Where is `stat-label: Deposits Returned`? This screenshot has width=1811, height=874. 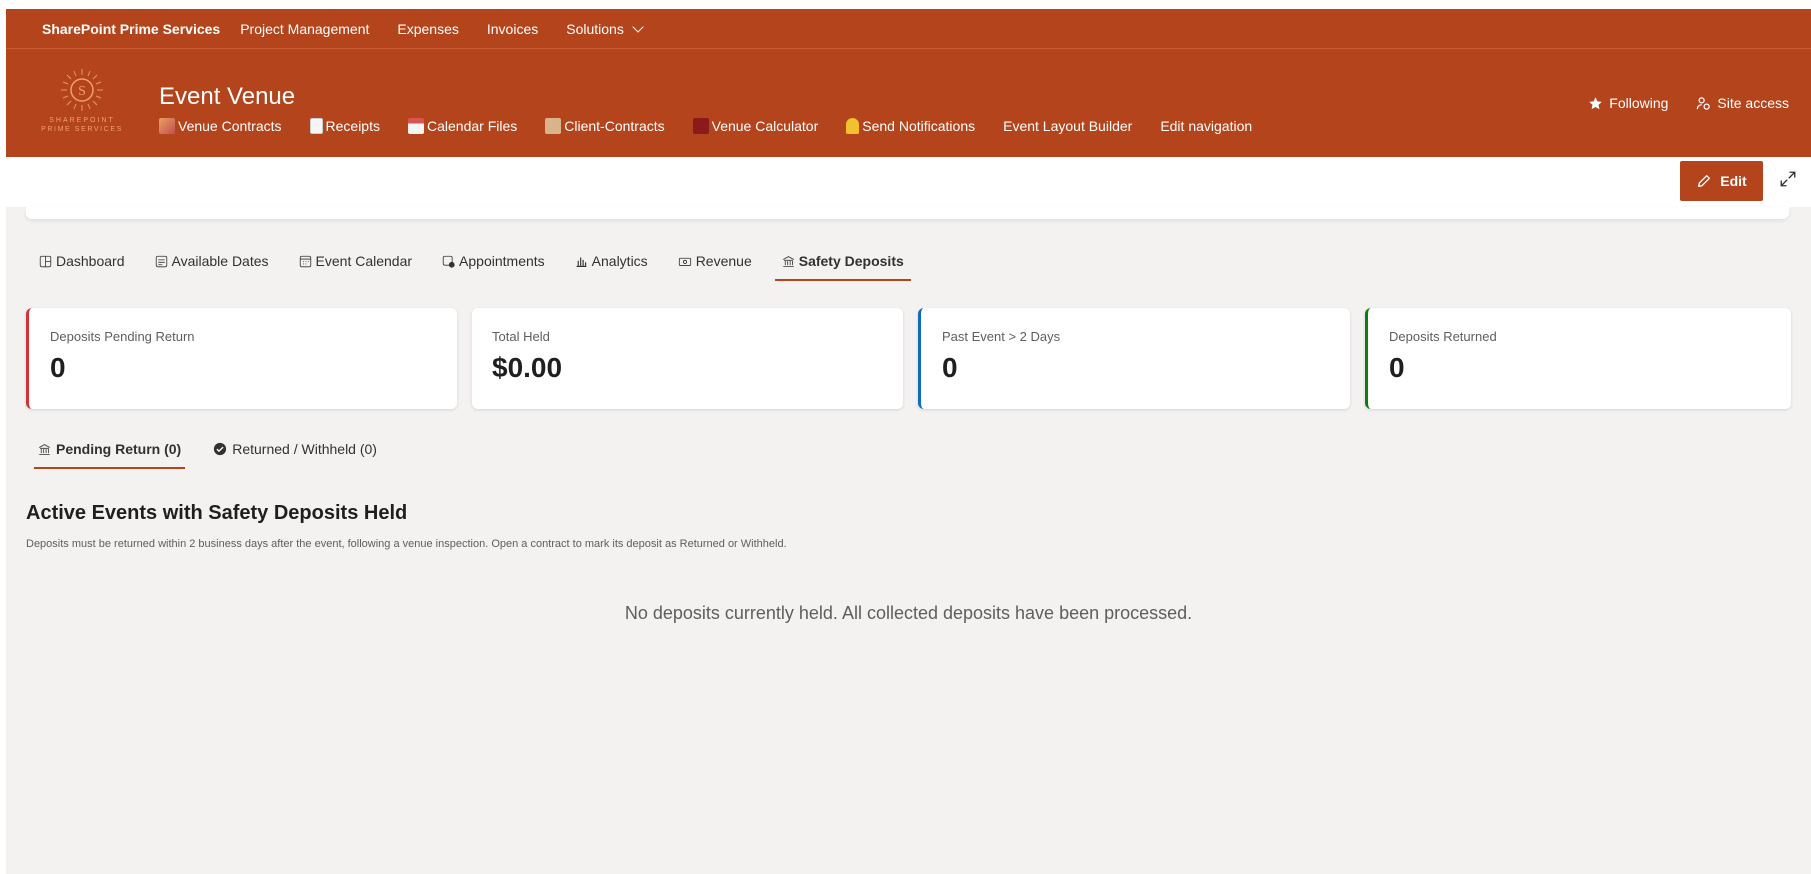
stat-label: Deposits Returned is located at coordinates (1443, 336).